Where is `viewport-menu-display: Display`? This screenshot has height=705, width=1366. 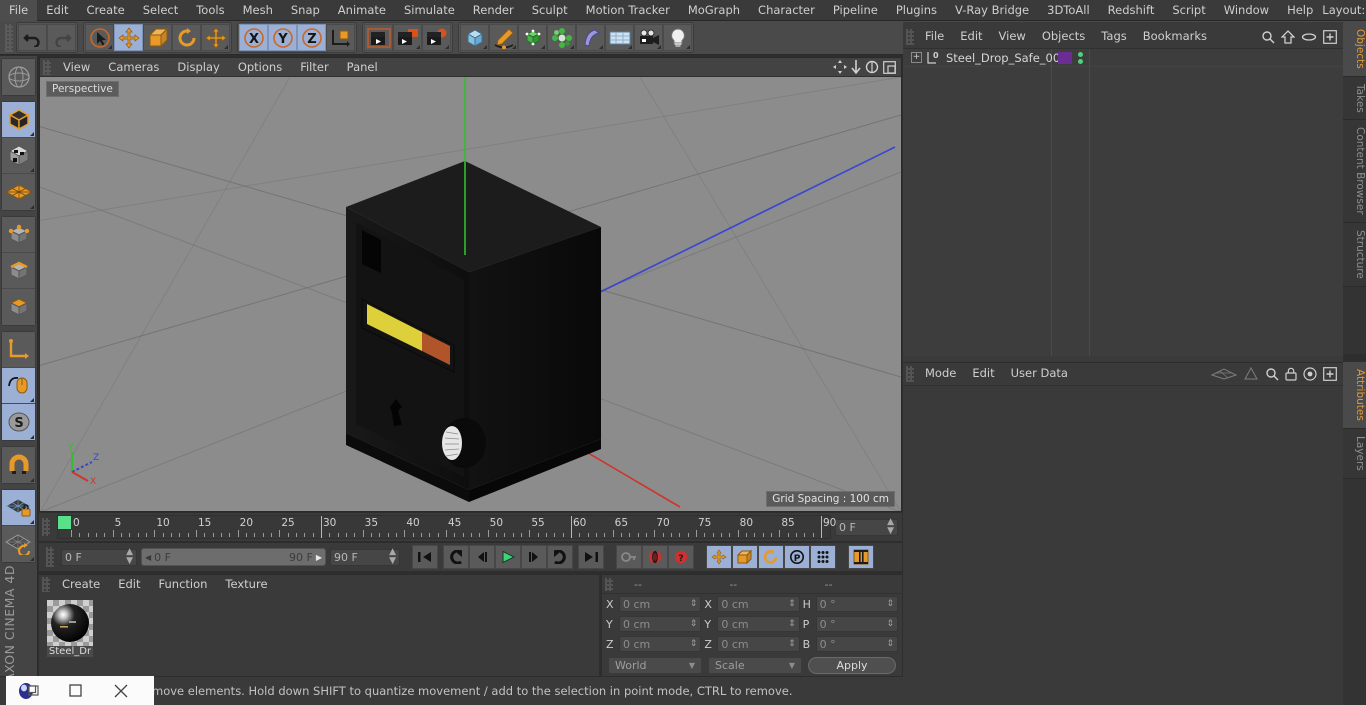 viewport-menu-display: Display is located at coordinates (198, 67).